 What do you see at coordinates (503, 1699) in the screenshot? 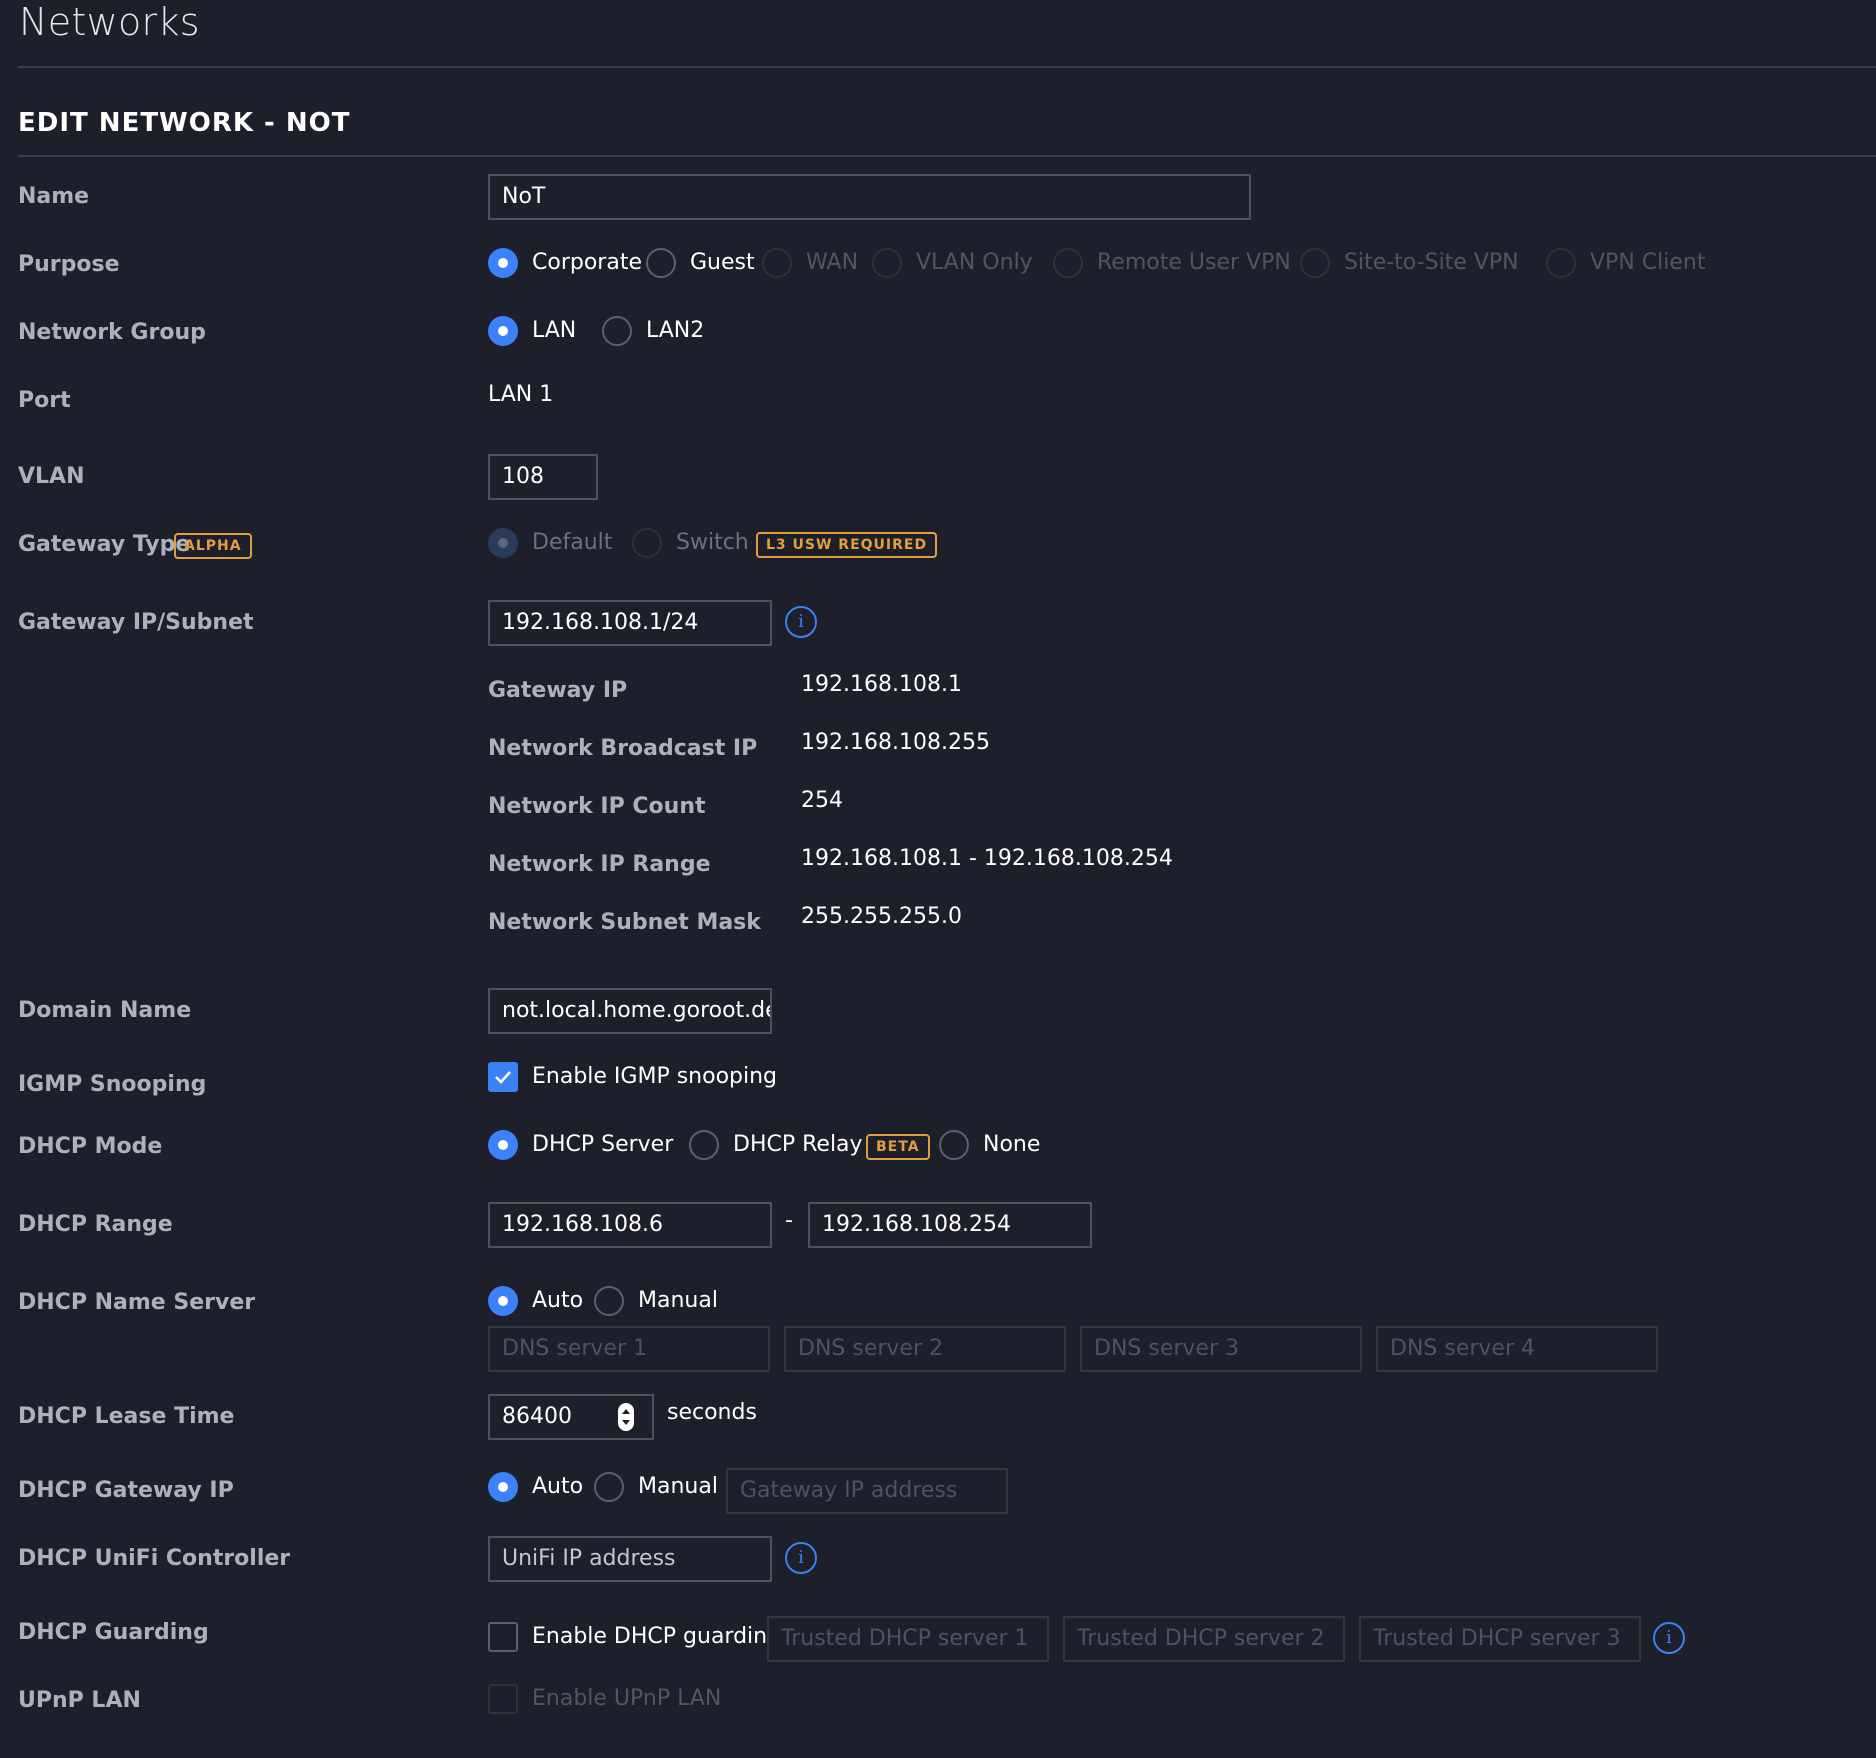
I see `upnp-checkbox` at bounding box center [503, 1699].